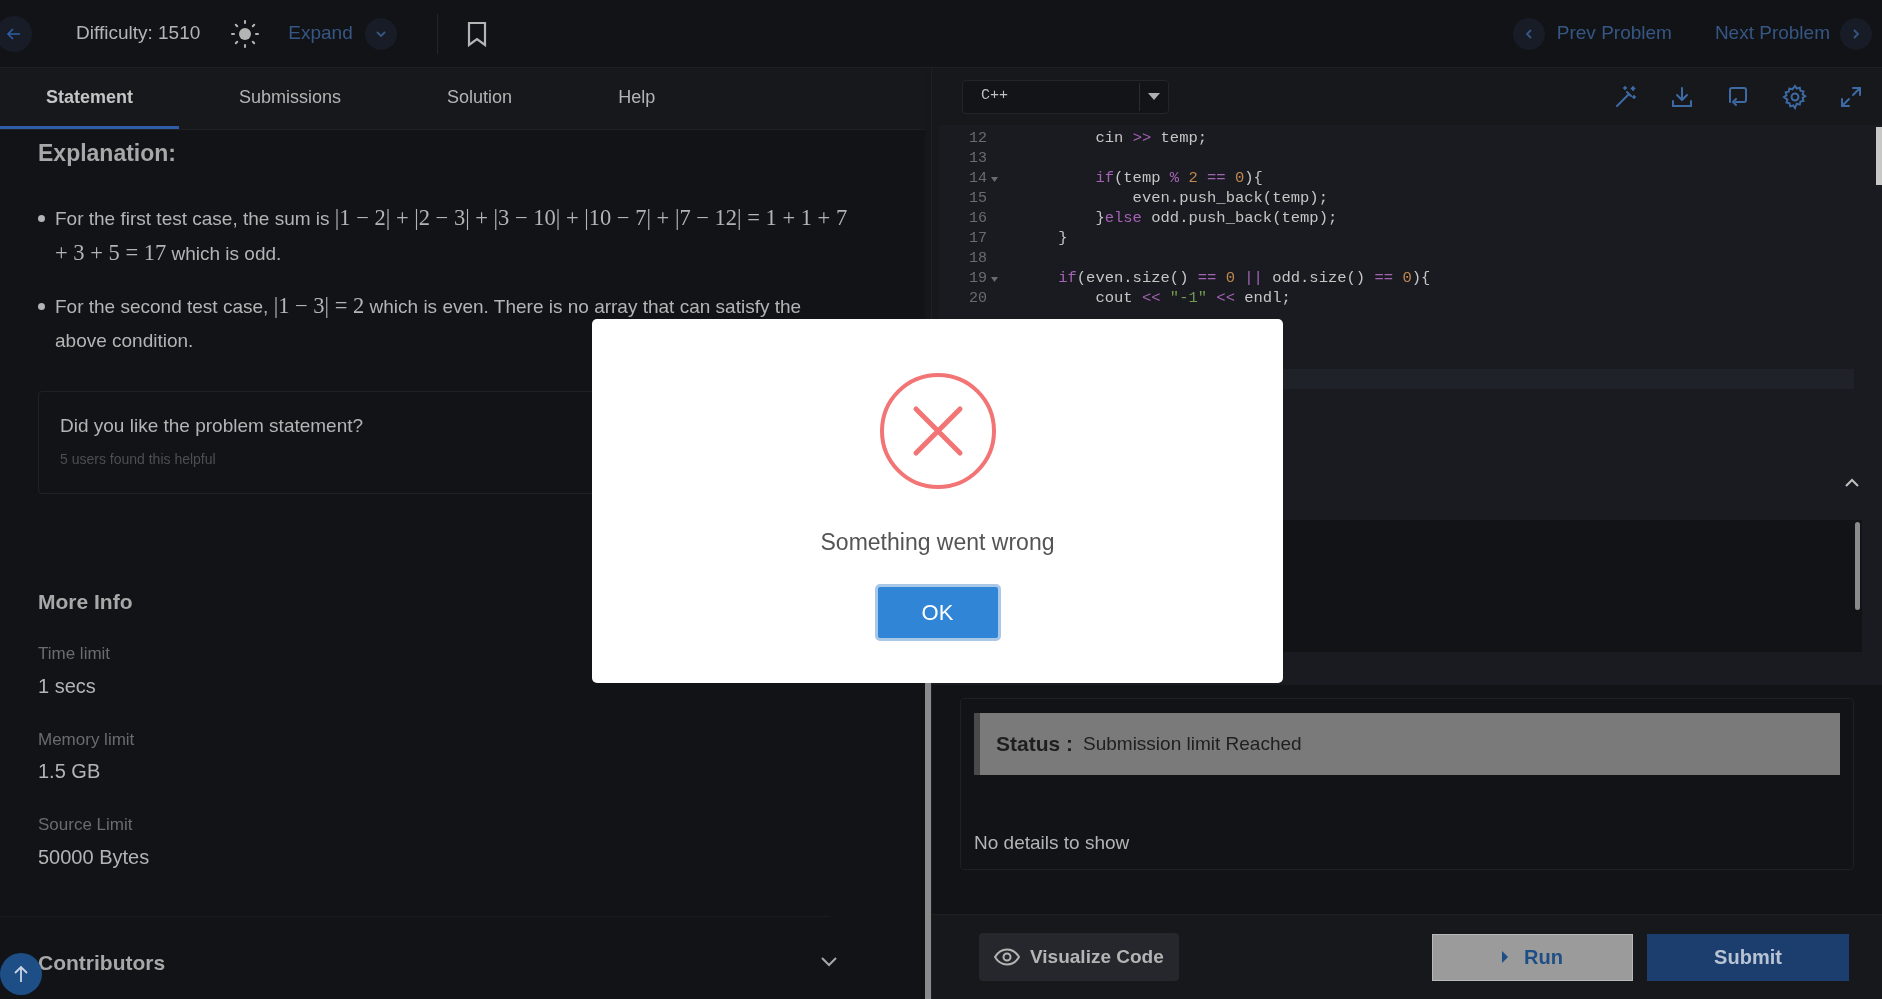  Describe the element at coordinates (1192, 743) in the screenshot. I see `status-text: Submission limit Reached` at that location.